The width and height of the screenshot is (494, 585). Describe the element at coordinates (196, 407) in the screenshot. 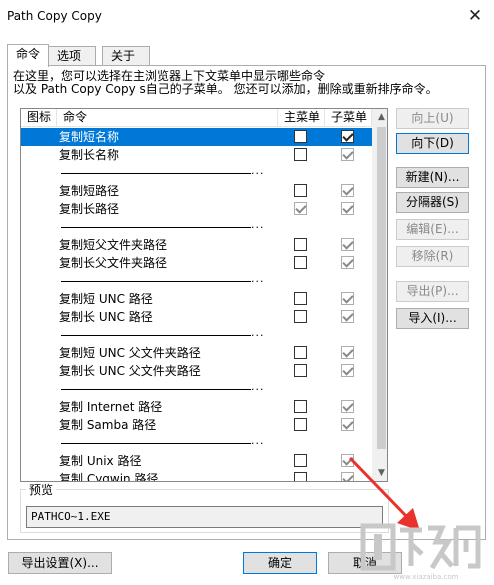

I see `command-row: 复制 Internet 路径` at that location.